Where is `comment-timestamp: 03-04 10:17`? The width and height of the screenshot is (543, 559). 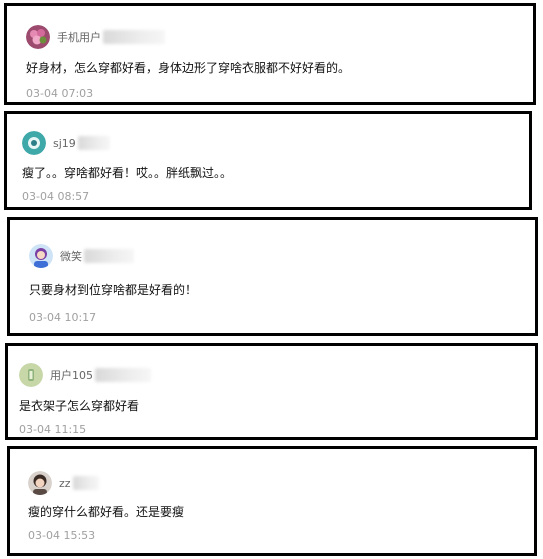 comment-timestamp: 03-04 10:17 is located at coordinates (63, 317).